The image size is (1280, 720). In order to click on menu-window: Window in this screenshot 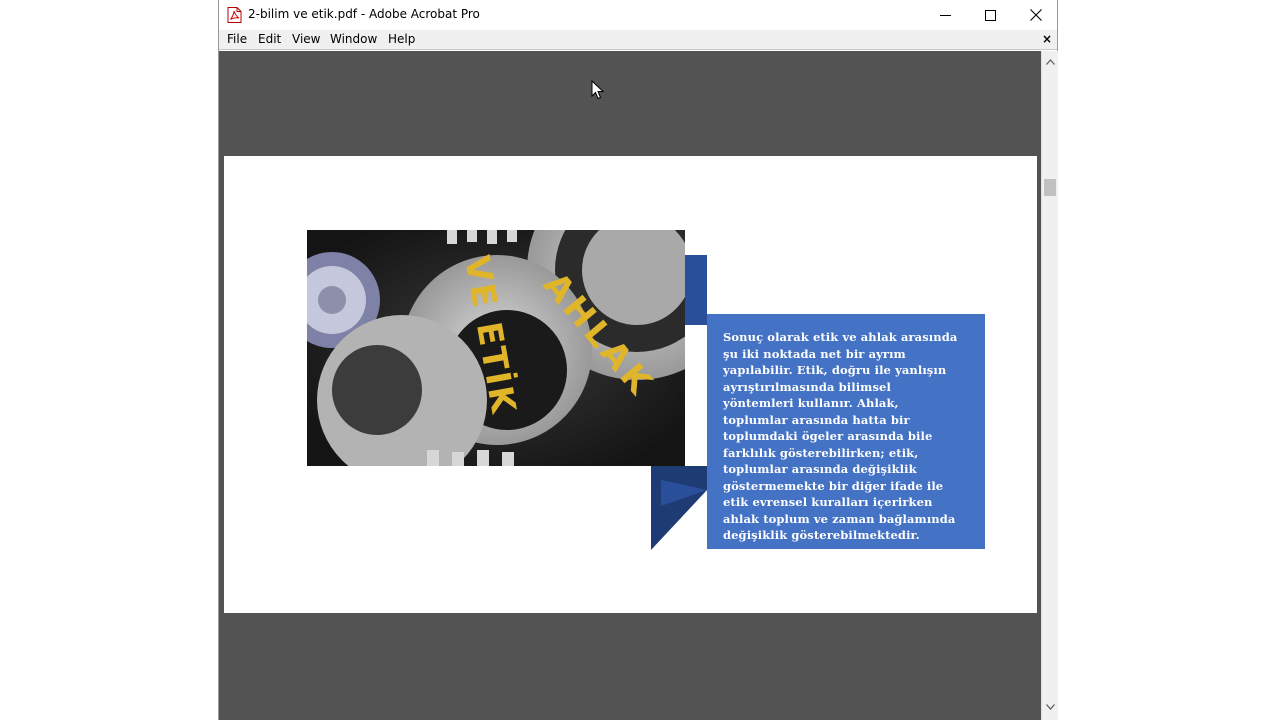, I will do `click(353, 39)`.